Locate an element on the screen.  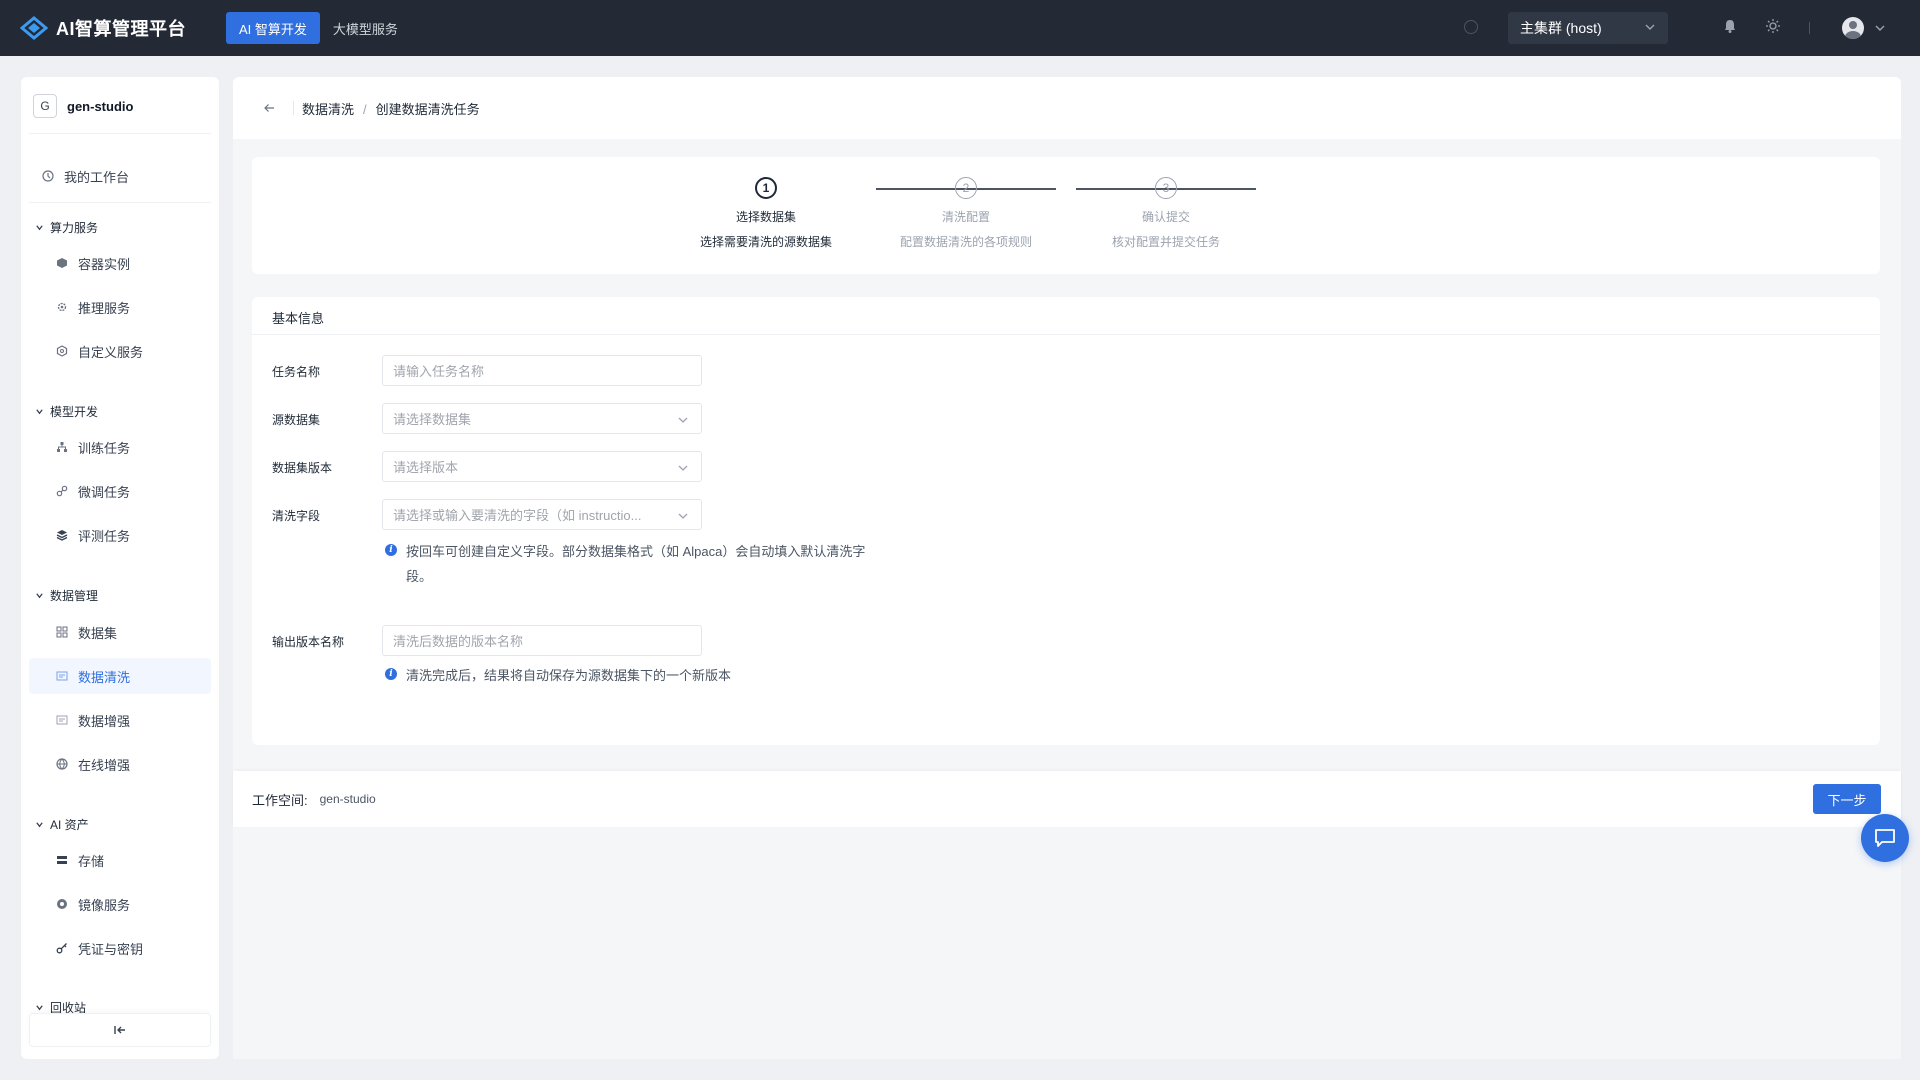
sidebar-group-ai-assets: AI 资产 is located at coordinates (62, 824).